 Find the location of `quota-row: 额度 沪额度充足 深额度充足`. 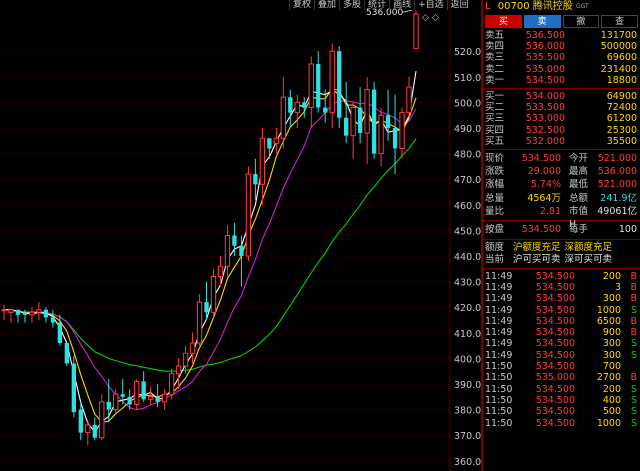

quota-row: 额度 沪额度充足 深额度充足 is located at coordinates (561, 248).